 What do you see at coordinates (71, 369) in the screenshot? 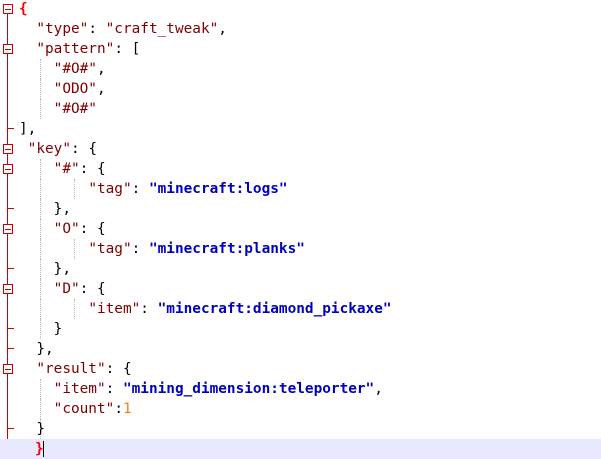
I see `token-key: "result"` at bounding box center [71, 369].